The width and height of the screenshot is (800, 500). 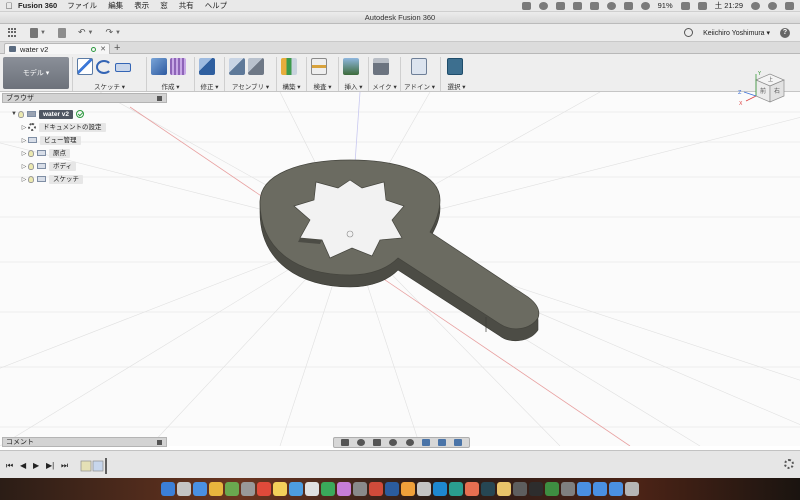 What do you see at coordinates (50, 465) in the screenshot?
I see `timeline-next-button: ▶|` at bounding box center [50, 465].